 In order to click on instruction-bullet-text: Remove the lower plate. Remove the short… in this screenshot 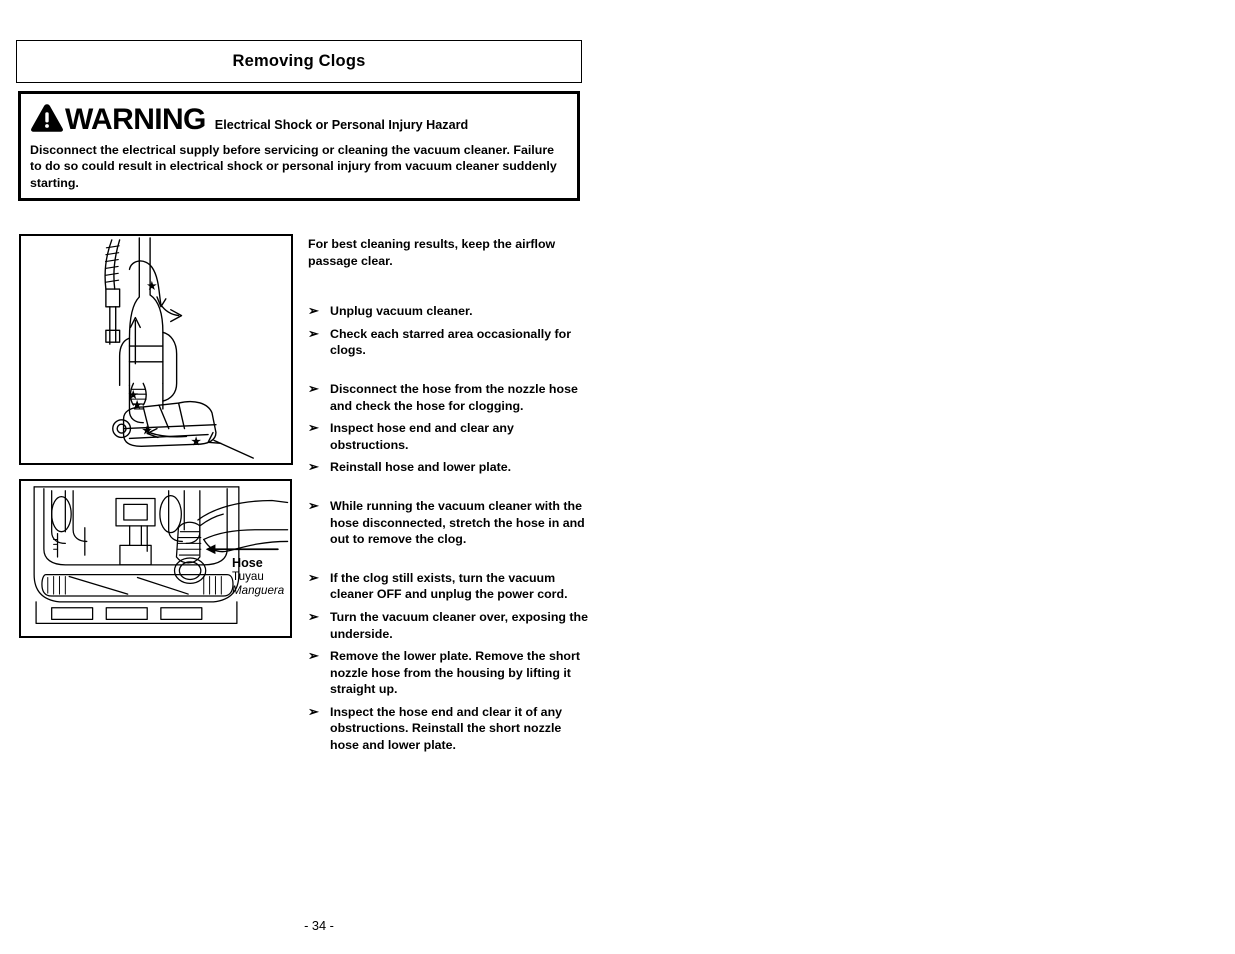, I will do `click(455, 673)`.